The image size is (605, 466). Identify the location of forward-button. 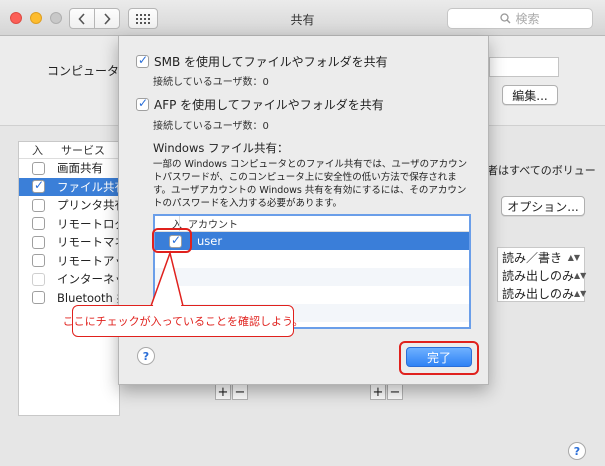
(107, 18).